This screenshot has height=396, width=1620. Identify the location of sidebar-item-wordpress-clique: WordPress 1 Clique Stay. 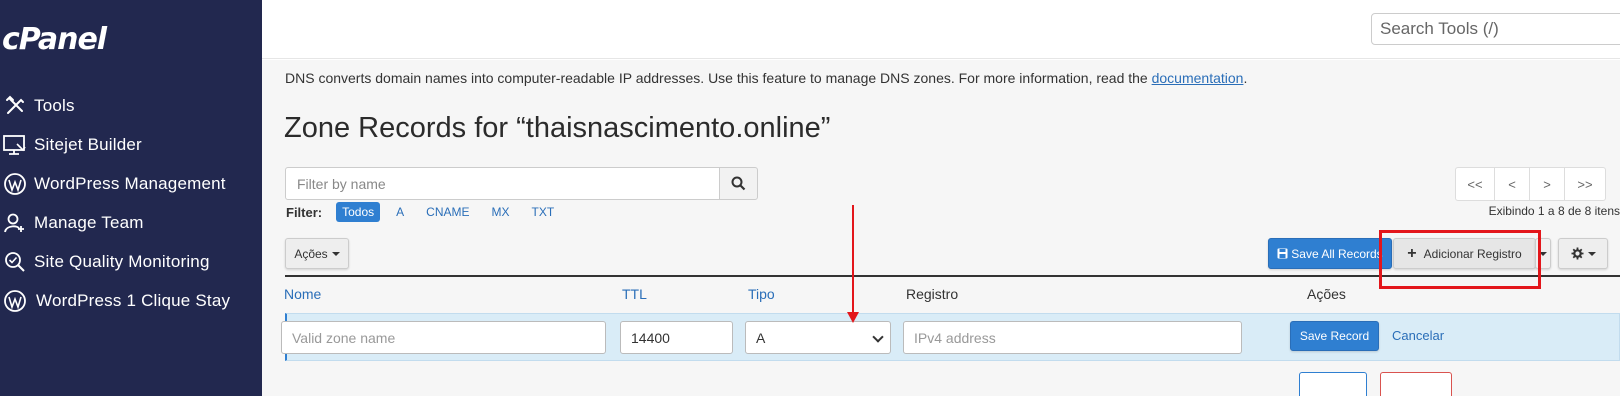
(131, 301).